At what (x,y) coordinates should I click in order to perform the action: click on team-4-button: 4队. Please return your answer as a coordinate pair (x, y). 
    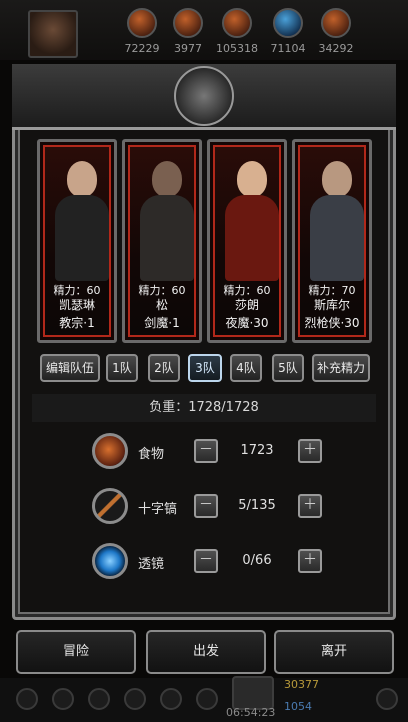
    Looking at the image, I should click on (246, 368).